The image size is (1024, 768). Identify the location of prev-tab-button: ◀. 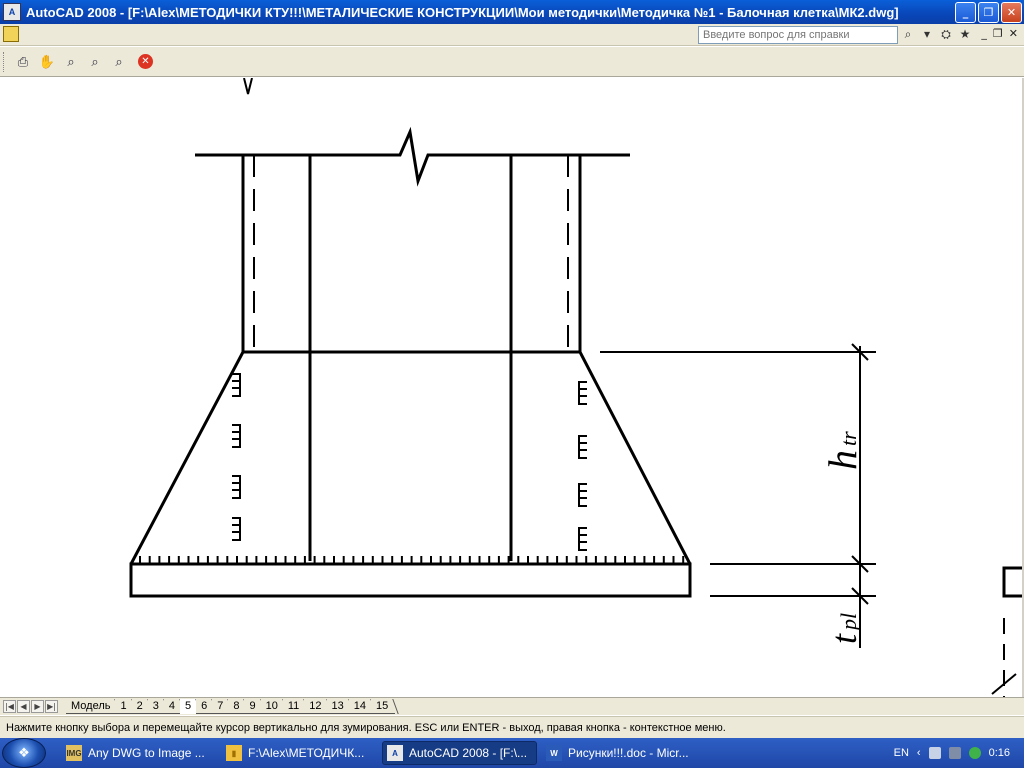
(23, 706).